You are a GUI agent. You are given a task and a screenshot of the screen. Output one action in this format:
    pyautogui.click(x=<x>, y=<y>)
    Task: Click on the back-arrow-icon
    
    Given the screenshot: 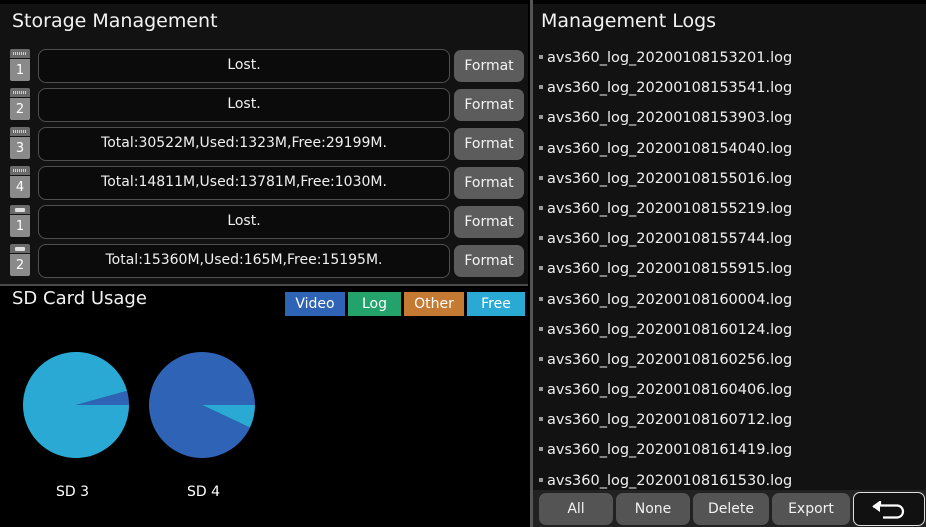 What is the action you would take?
    pyautogui.click(x=888, y=510)
    